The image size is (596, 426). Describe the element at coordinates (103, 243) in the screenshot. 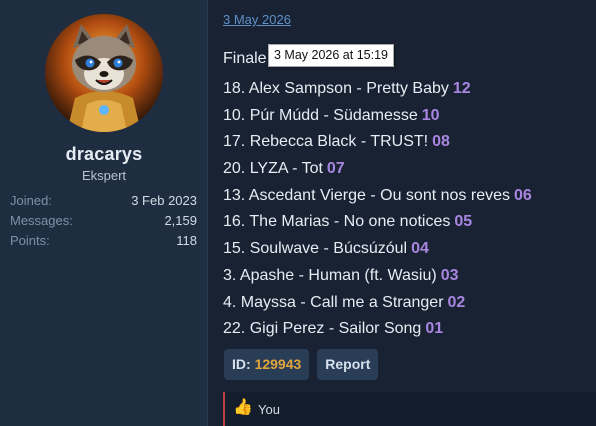

I see `stat-row-points: Points: 118` at that location.